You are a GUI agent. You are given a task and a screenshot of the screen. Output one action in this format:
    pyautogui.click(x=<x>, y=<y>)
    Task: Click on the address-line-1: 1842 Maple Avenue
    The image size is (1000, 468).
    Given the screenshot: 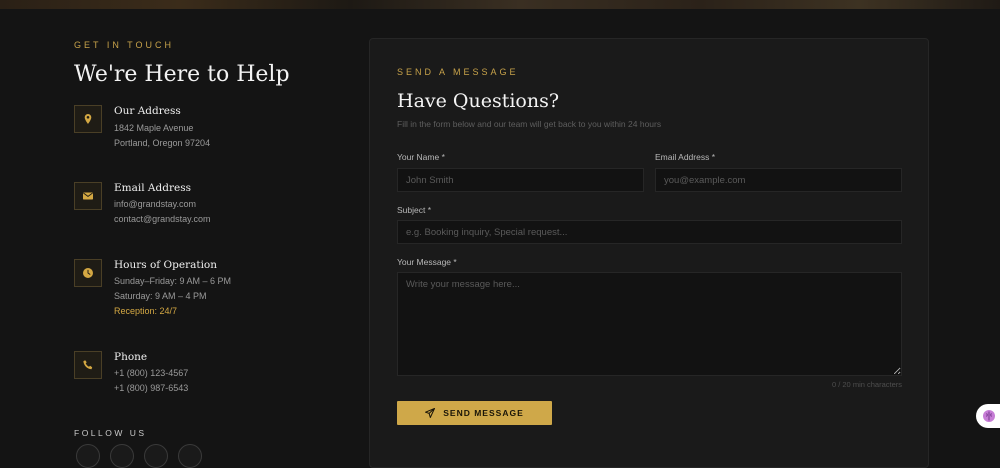 What is the action you would take?
    pyautogui.click(x=154, y=128)
    